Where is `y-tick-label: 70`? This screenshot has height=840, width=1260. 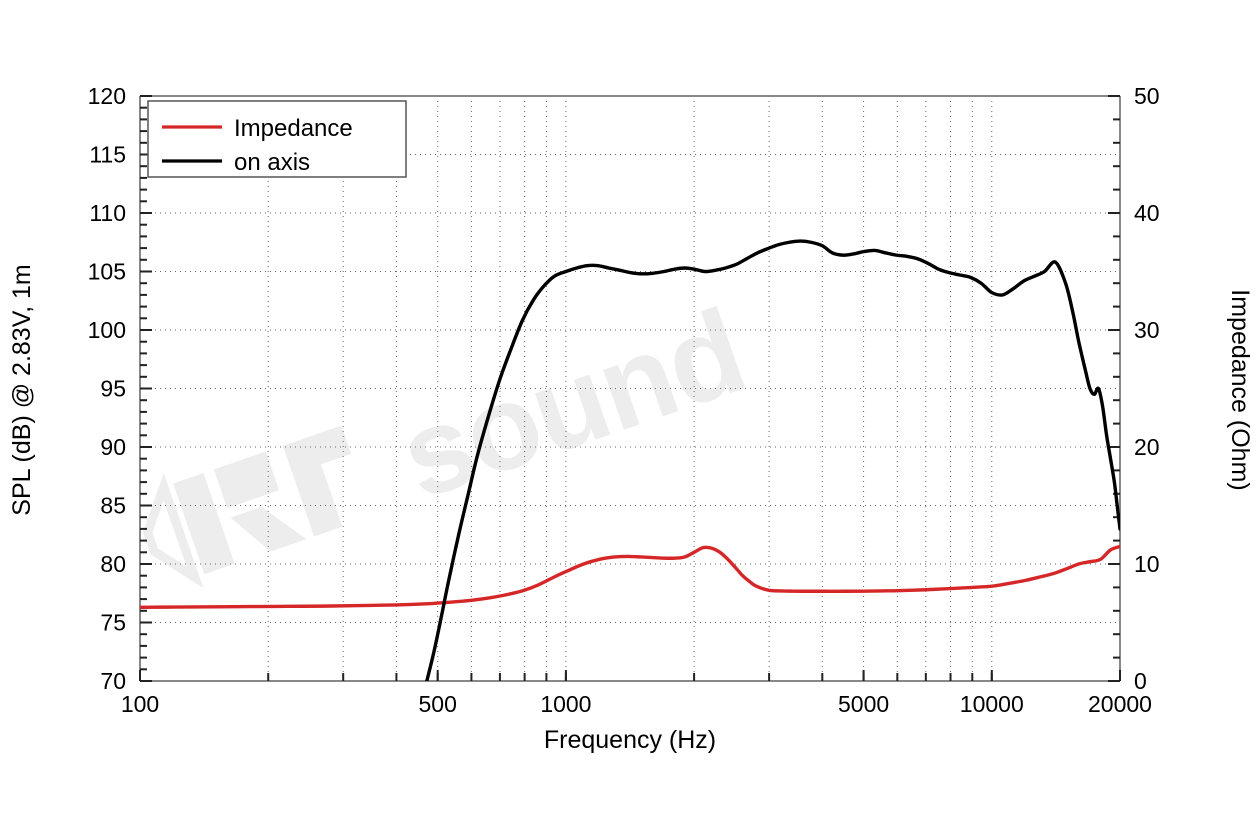
y-tick-label: 70 is located at coordinates (113, 681).